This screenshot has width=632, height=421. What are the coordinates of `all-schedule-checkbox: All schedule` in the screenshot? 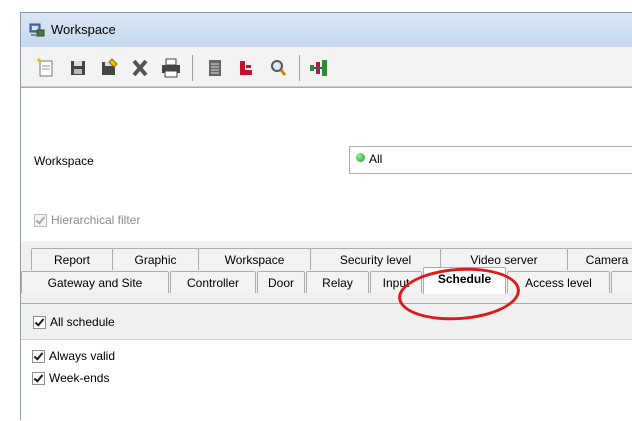 It's located at (74, 322).